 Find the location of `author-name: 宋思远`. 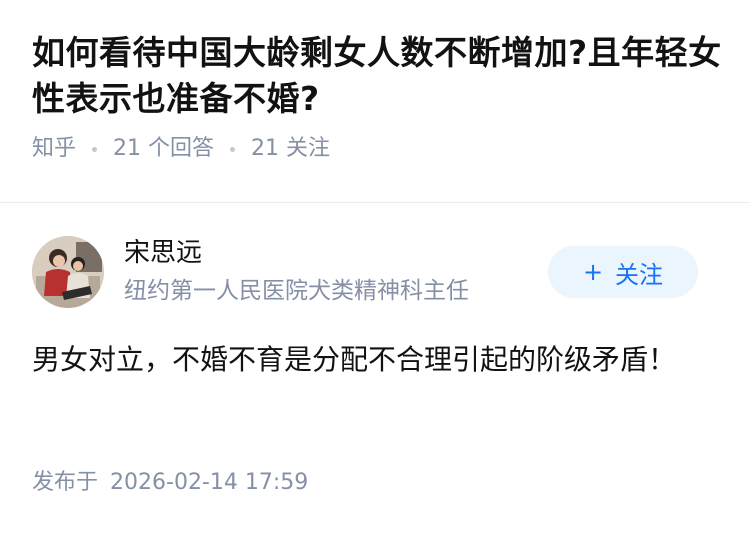

author-name: 宋思远 is located at coordinates (296, 253).